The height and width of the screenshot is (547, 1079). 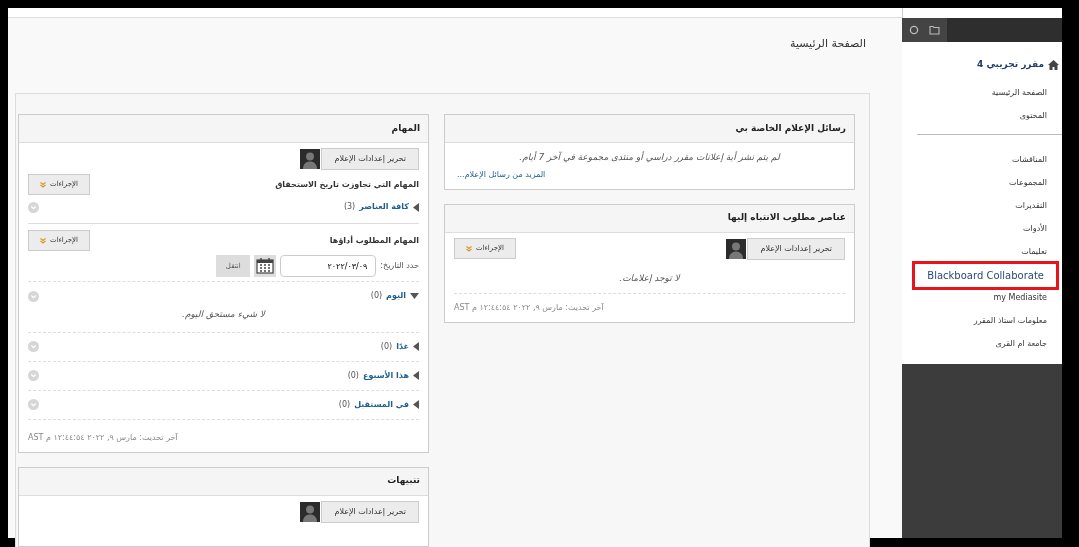 What do you see at coordinates (1010, 321) in the screenshot?
I see `sidebar-link: معلومات استاذ المقرر` at bounding box center [1010, 321].